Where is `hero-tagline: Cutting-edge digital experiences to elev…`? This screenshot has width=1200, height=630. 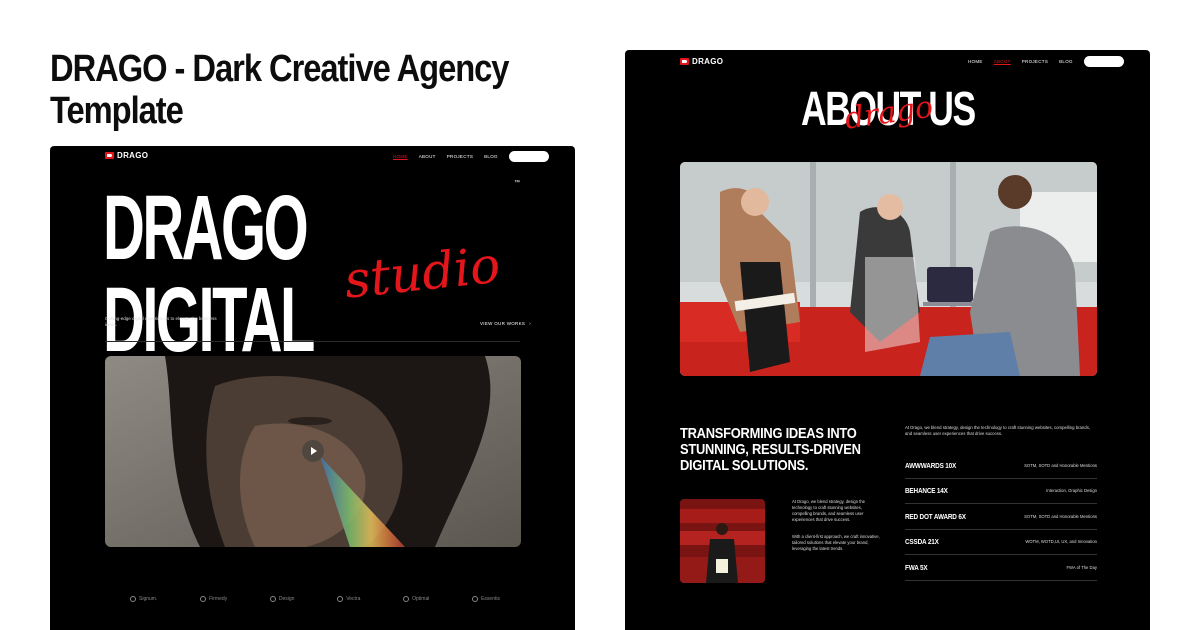 hero-tagline: Cutting-edge digital experiences to elev… is located at coordinates (161, 321).